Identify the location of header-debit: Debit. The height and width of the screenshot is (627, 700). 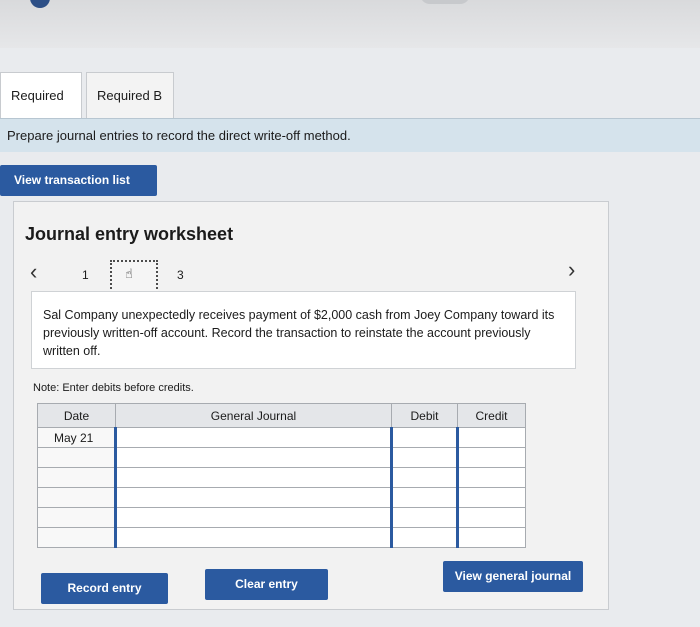
(424, 415).